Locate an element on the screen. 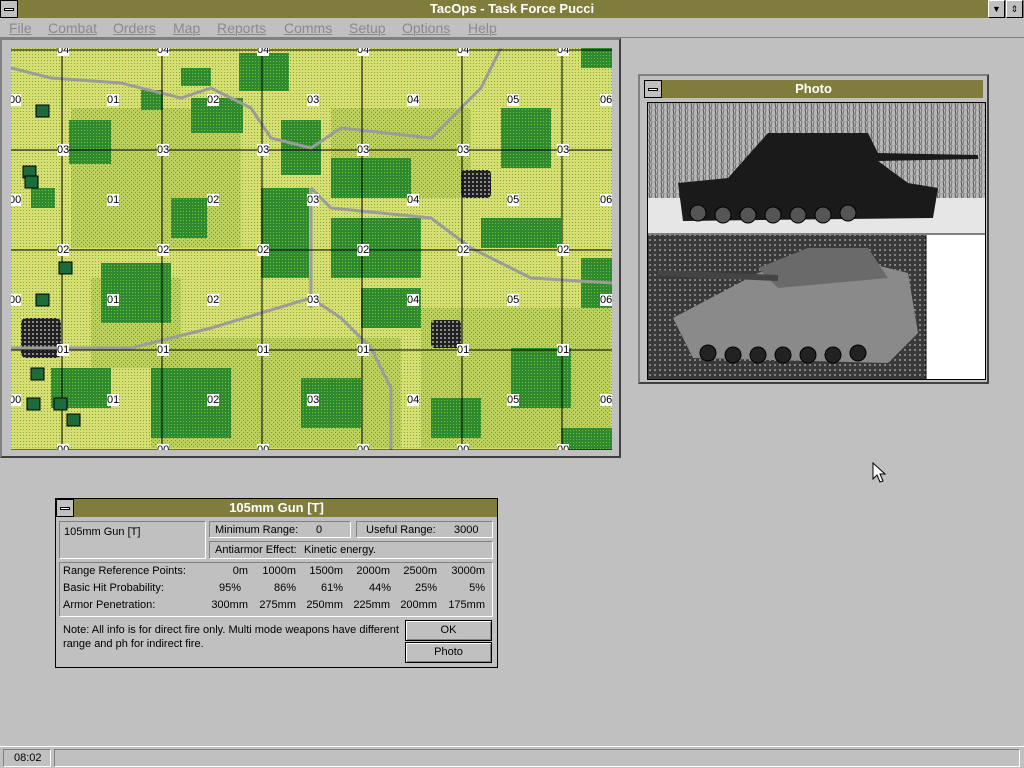 Image resolution: width=1024 pixels, height=768 pixels. table-cell: 275mm is located at coordinates (277, 605).